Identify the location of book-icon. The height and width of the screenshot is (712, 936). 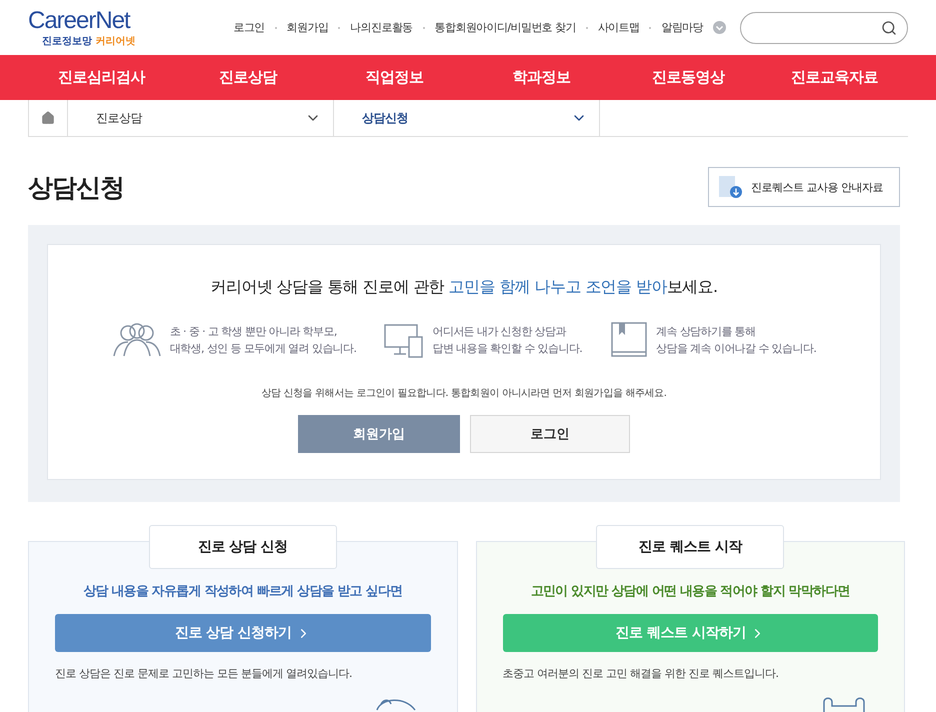
(629, 340).